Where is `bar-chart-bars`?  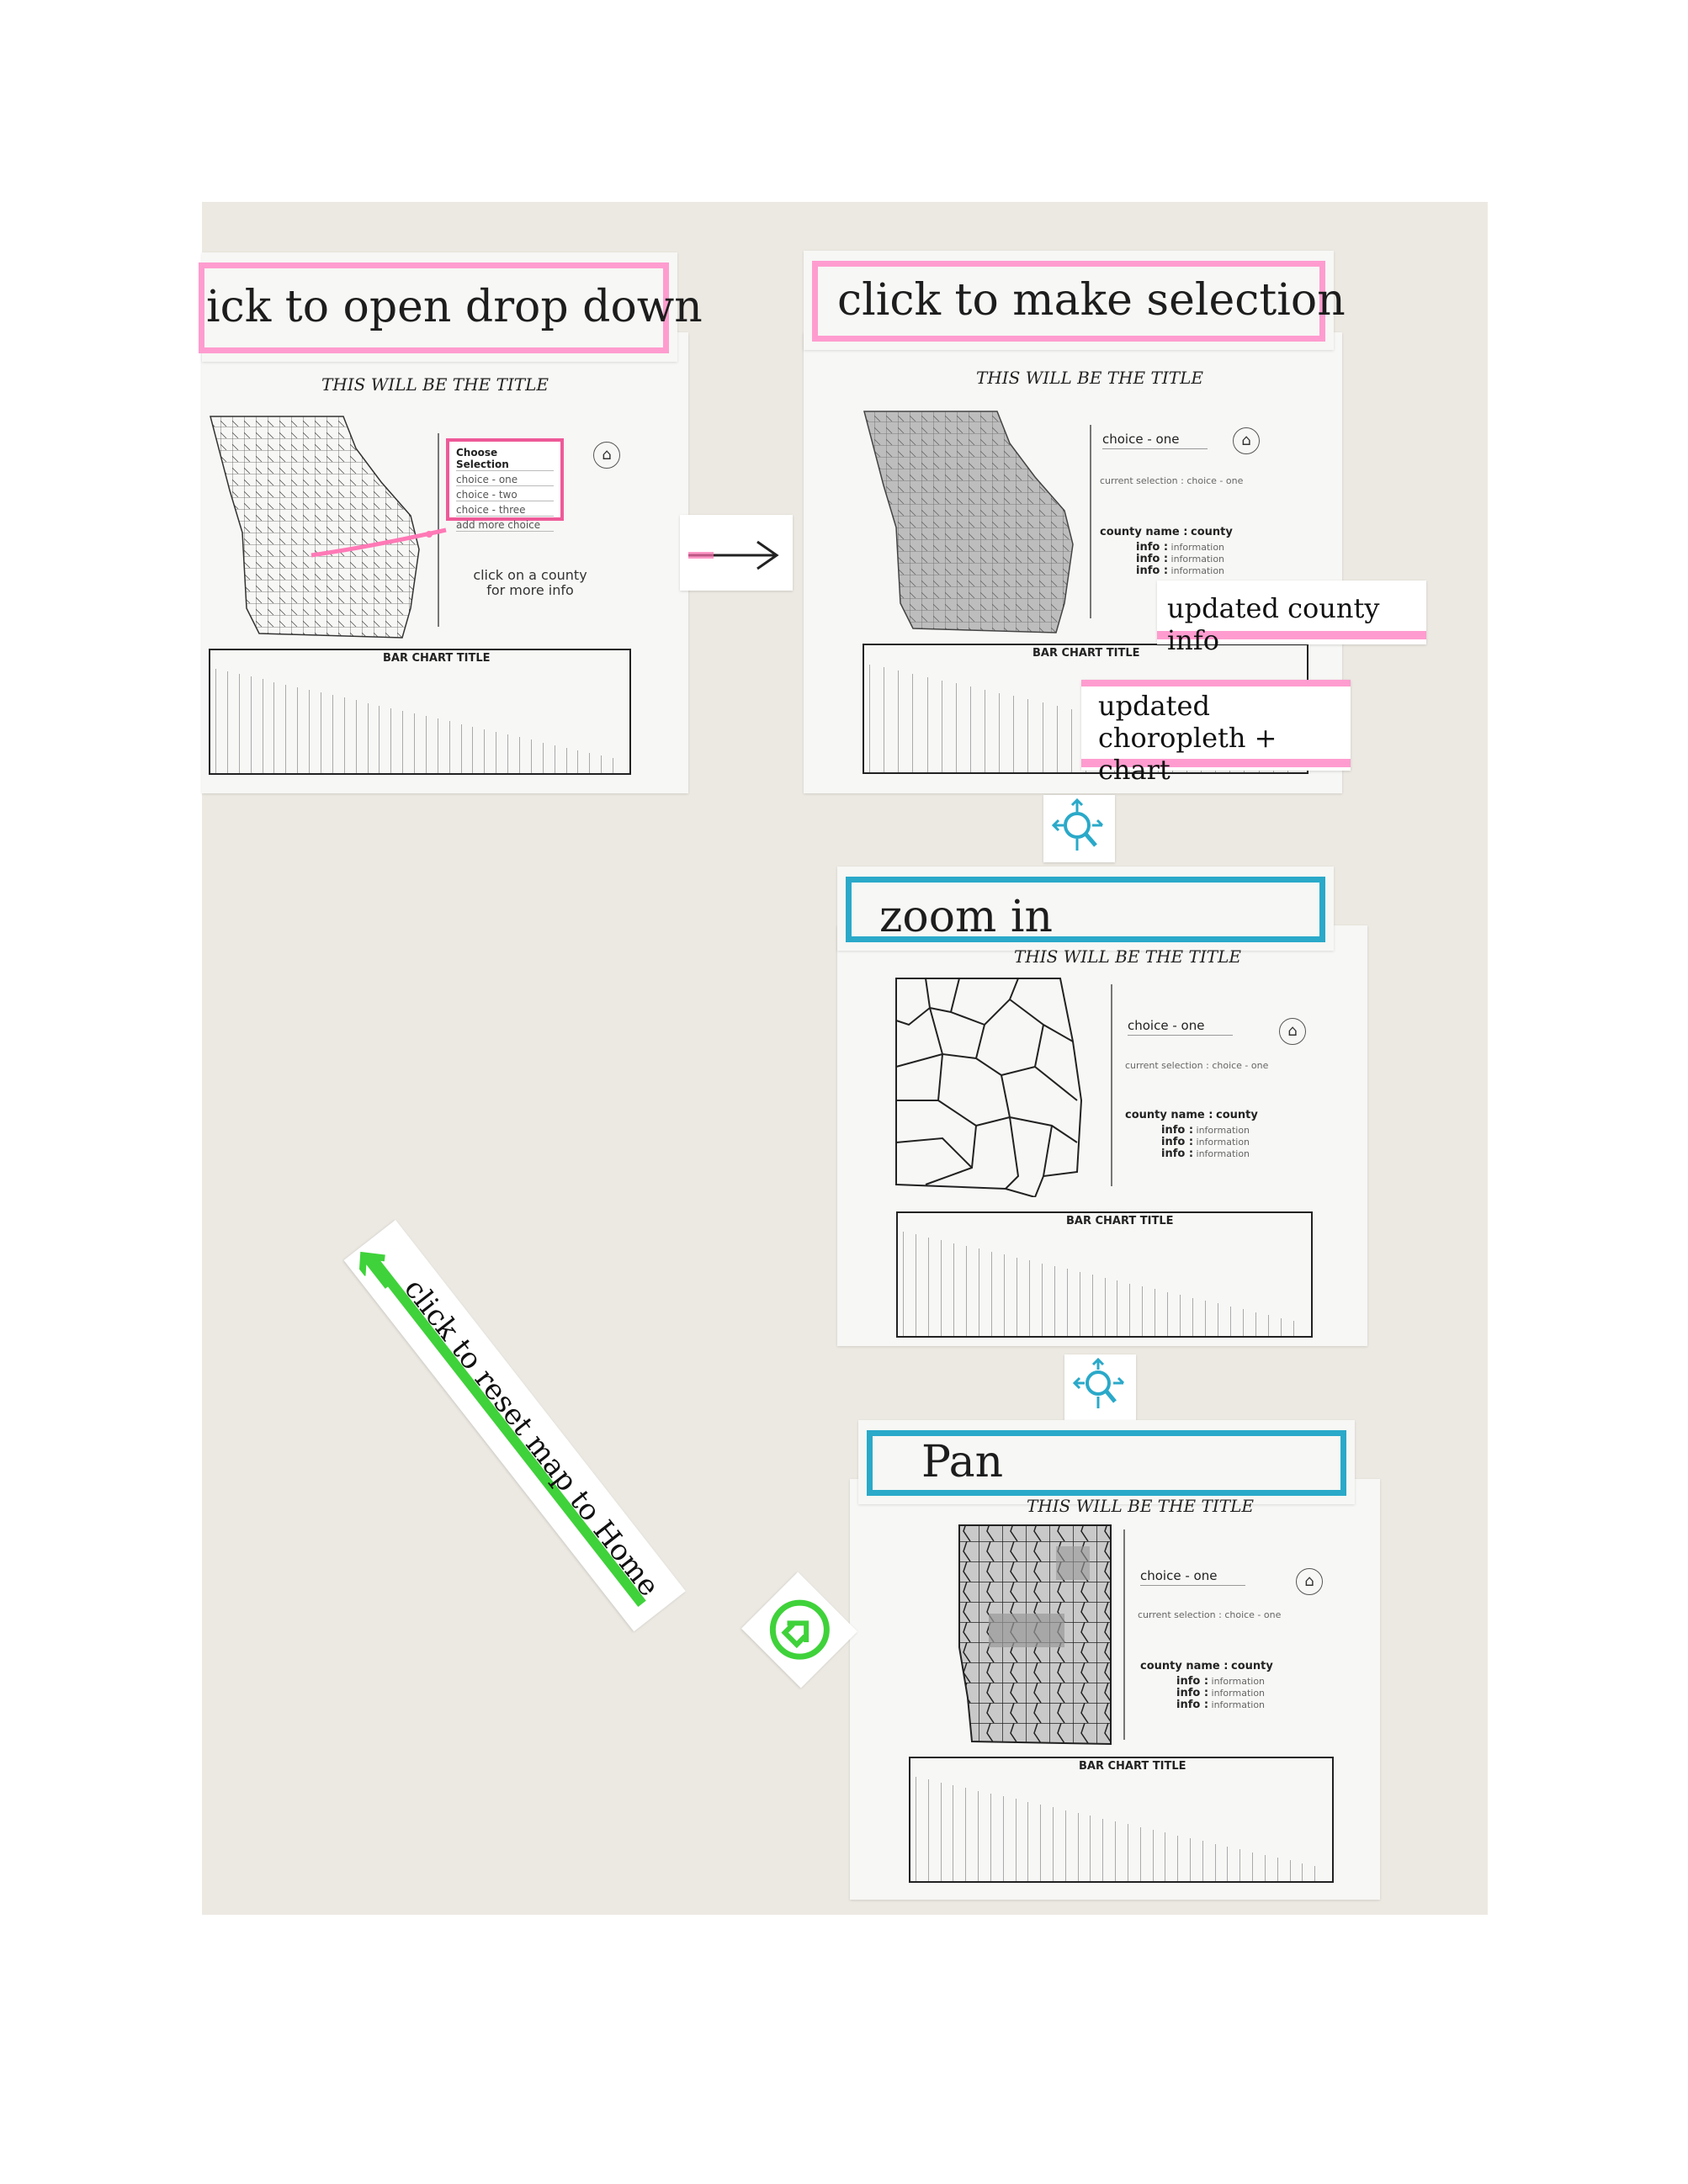 bar-chart-bars is located at coordinates (1121, 1820).